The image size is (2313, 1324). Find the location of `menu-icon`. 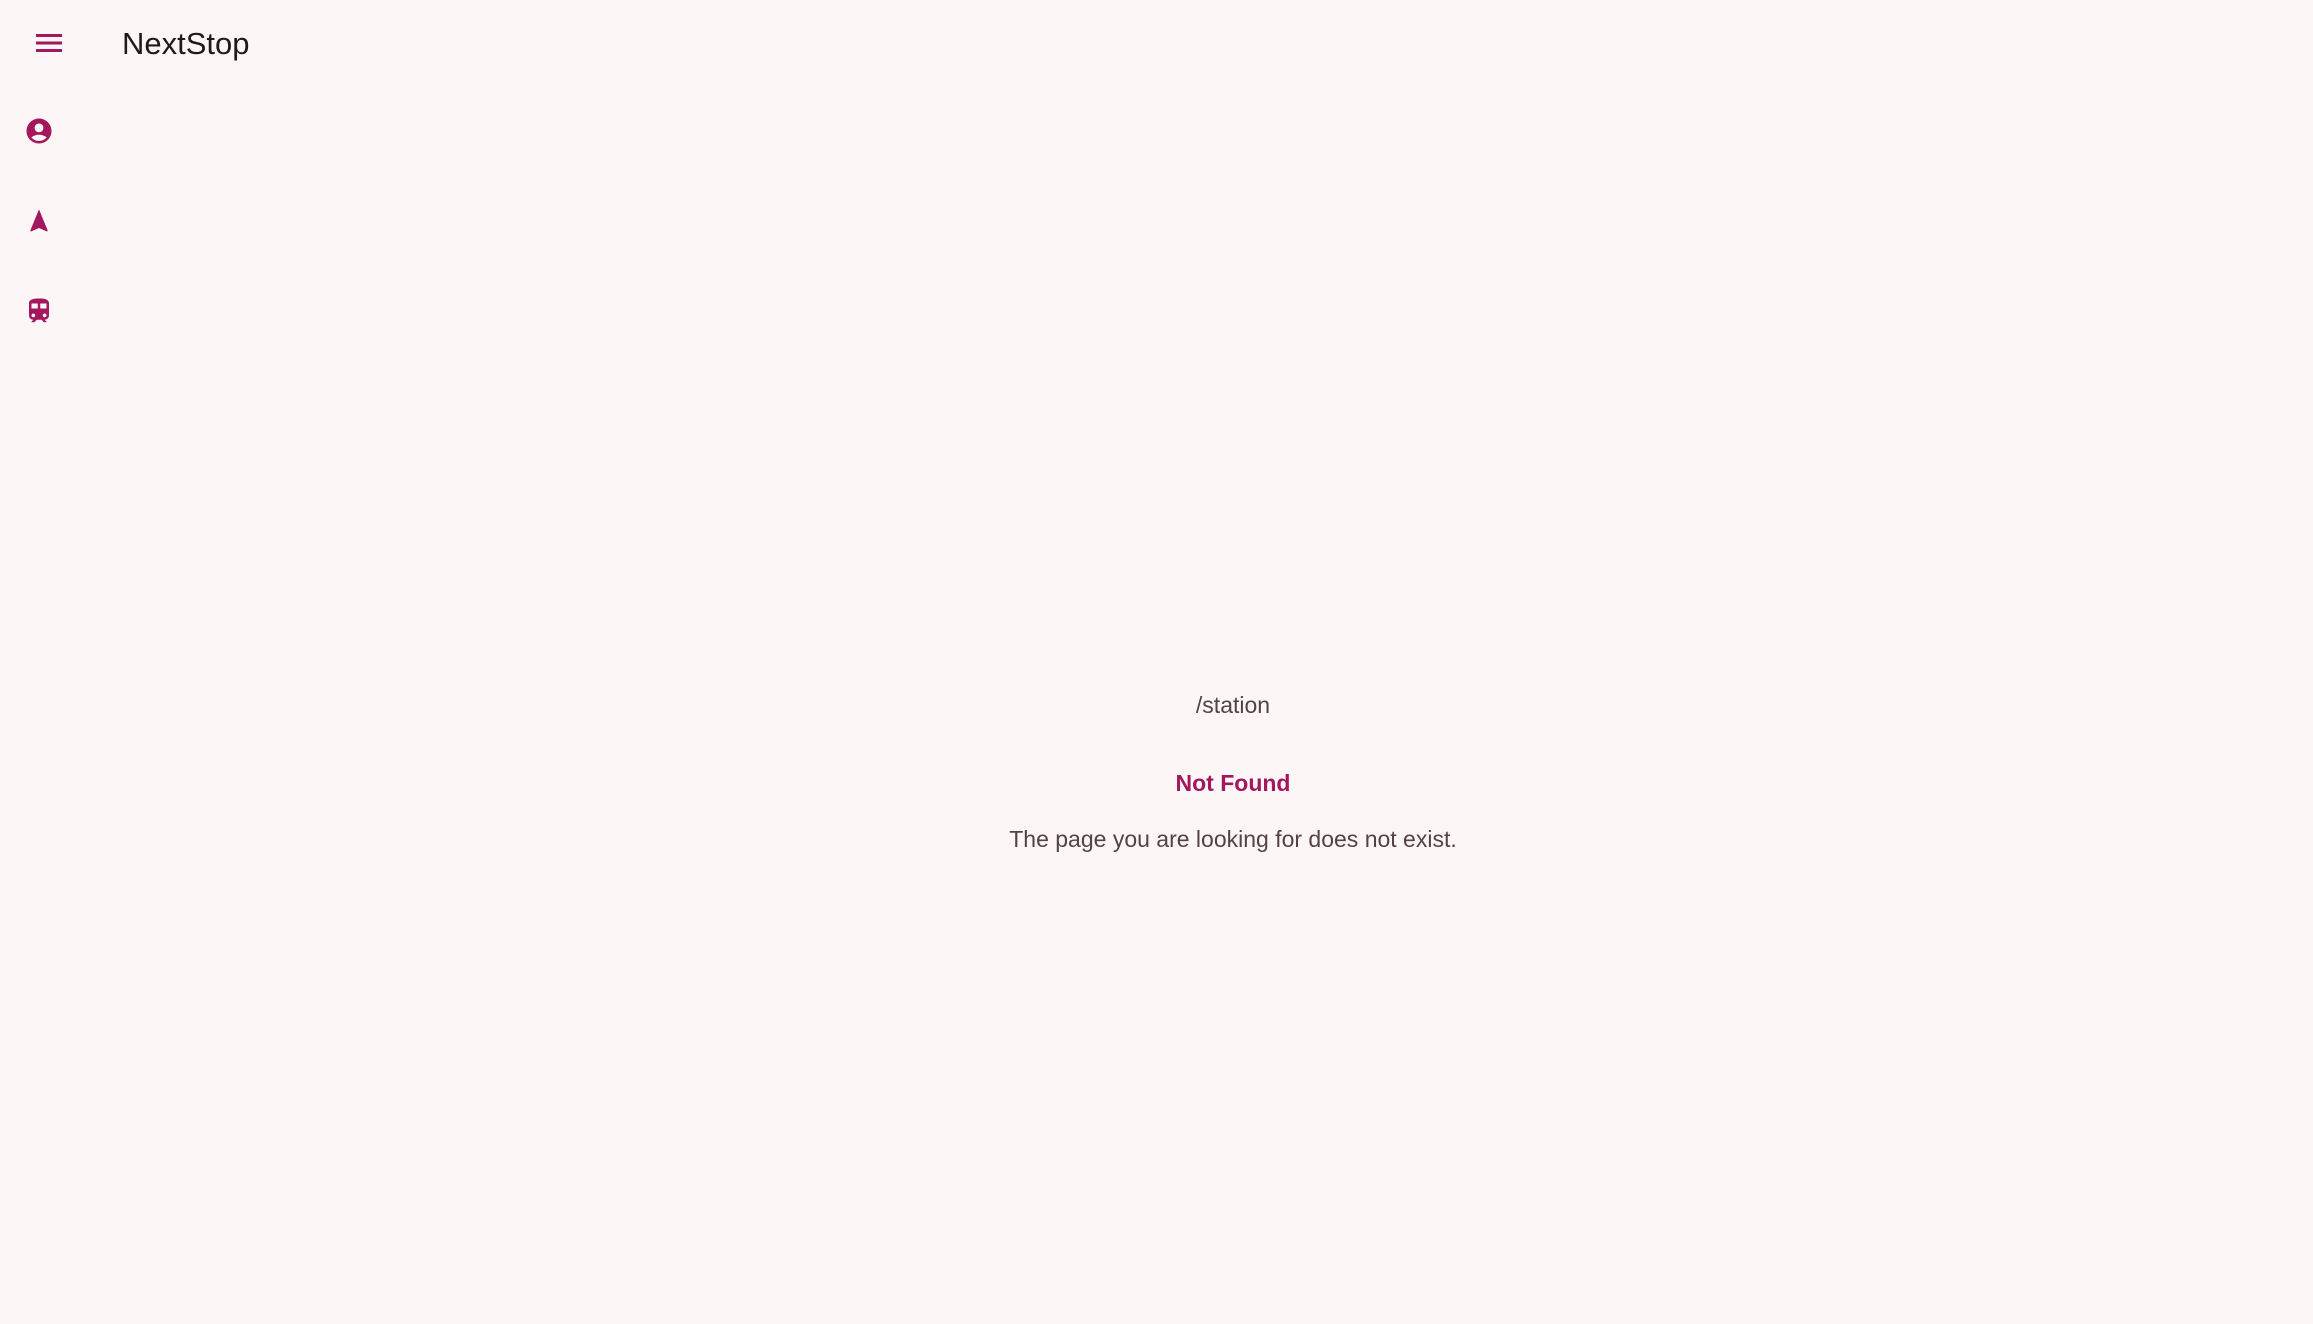

menu-icon is located at coordinates (49, 45).